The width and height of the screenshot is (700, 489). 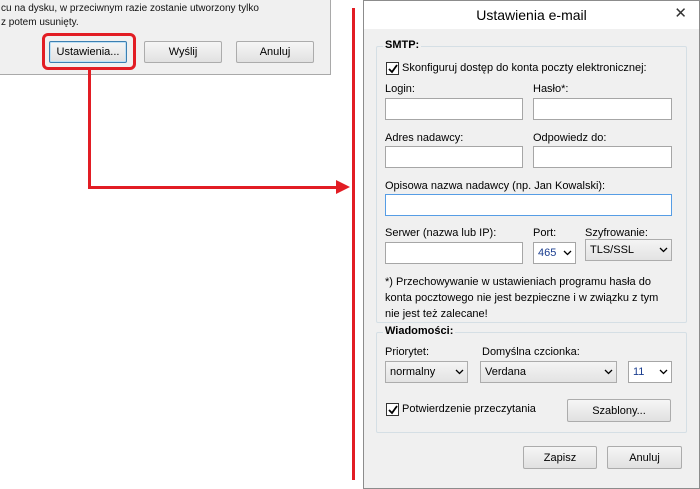 I want to click on read-receipt-checkbox, so click(x=392, y=409).